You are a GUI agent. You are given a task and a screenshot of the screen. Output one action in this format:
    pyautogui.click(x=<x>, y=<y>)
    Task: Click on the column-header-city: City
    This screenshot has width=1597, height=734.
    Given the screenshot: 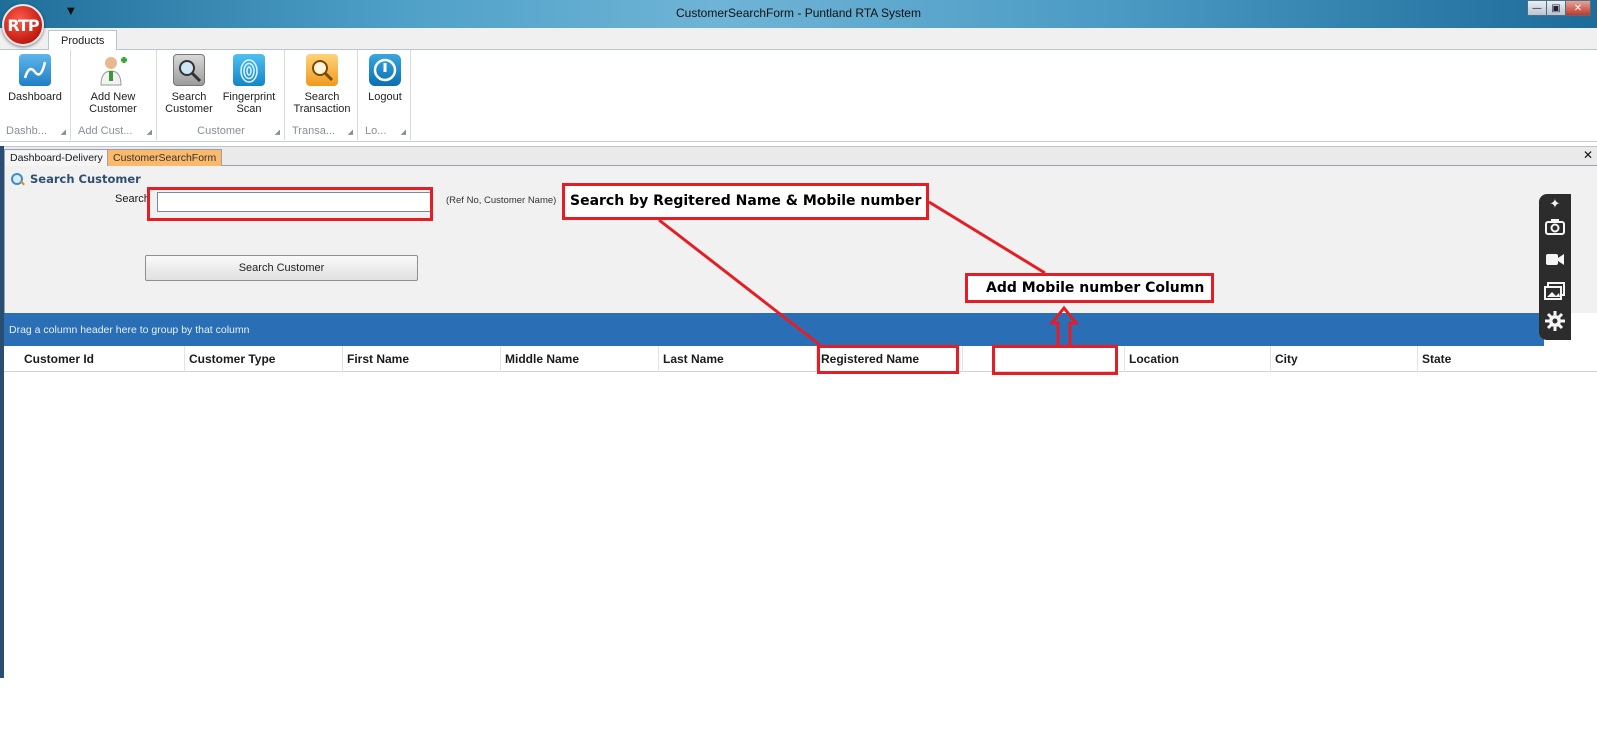 What is the action you would take?
    pyautogui.click(x=1343, y=359)
    